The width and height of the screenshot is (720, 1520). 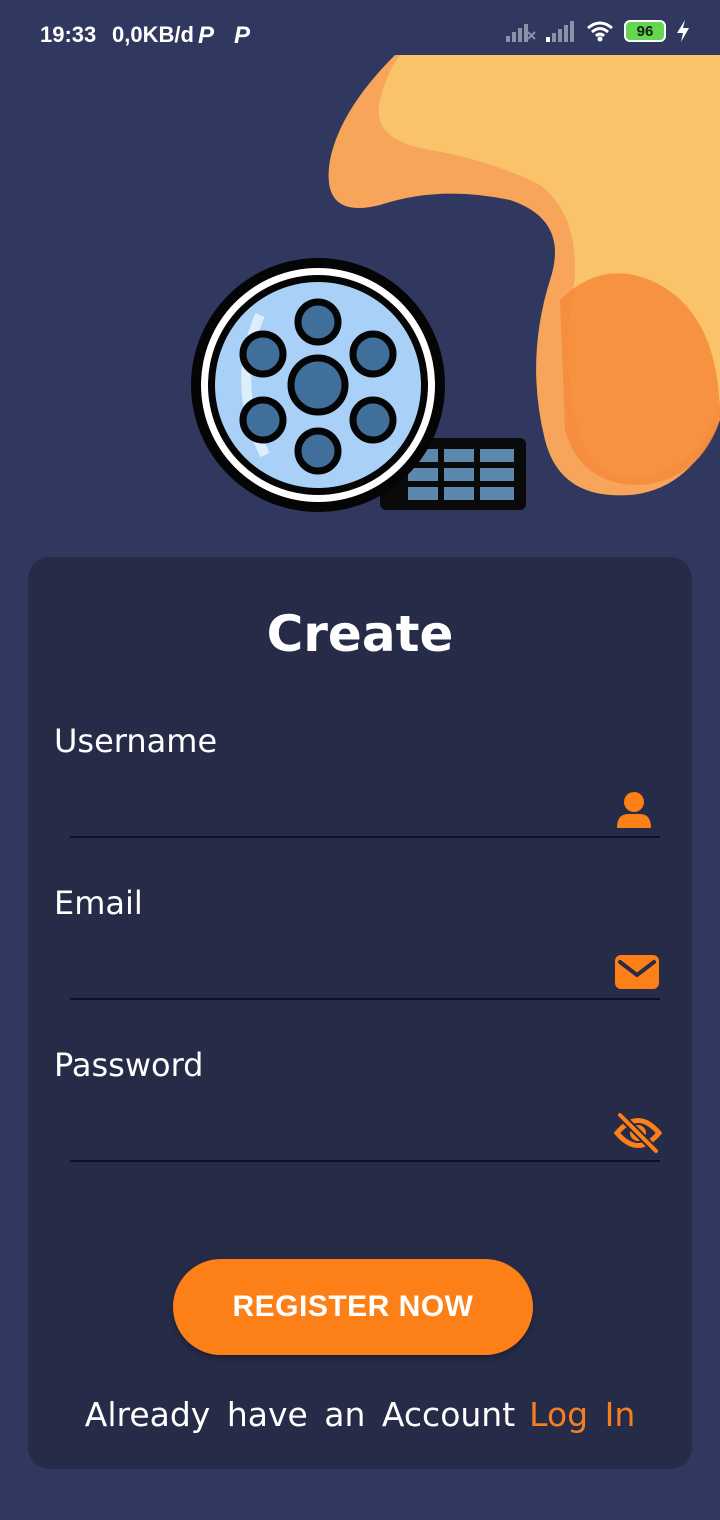 I want to click on email-label: Email, so click(x=98, y=903).